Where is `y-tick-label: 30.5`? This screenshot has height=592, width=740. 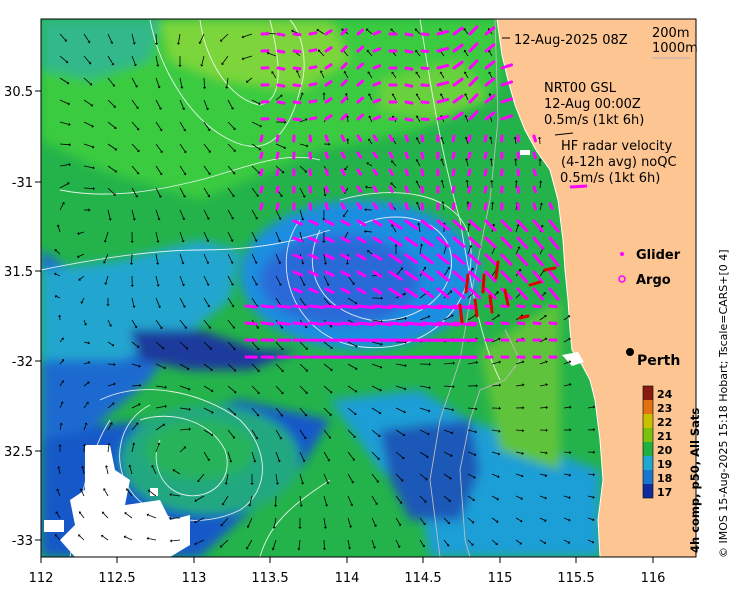
y-tick-label: 30.5 is located at coordinates (18, 92).